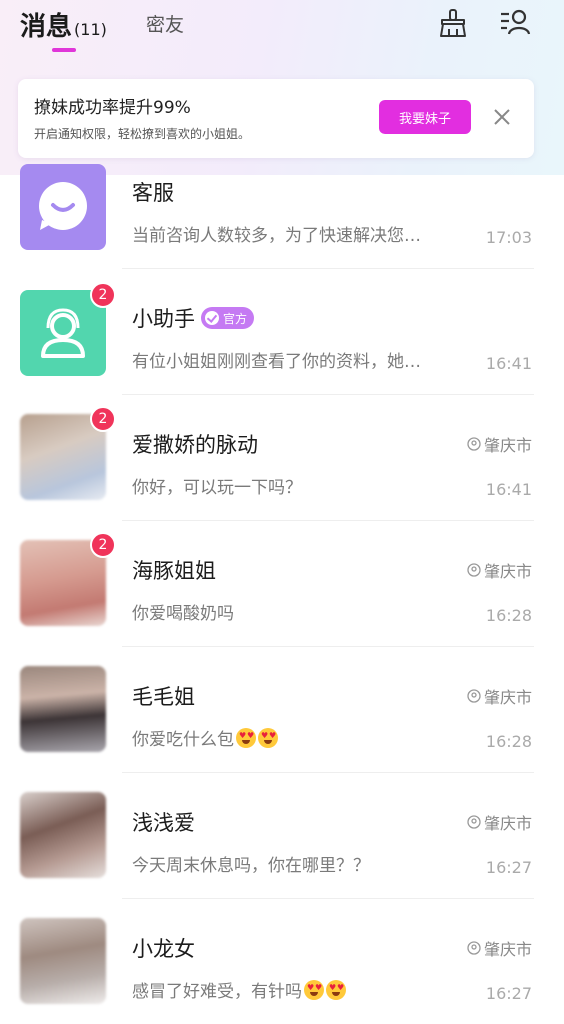 The width and height of the screenshot is (564, 1024). I want to click on tab-friends: 密友, so click(165, 23).